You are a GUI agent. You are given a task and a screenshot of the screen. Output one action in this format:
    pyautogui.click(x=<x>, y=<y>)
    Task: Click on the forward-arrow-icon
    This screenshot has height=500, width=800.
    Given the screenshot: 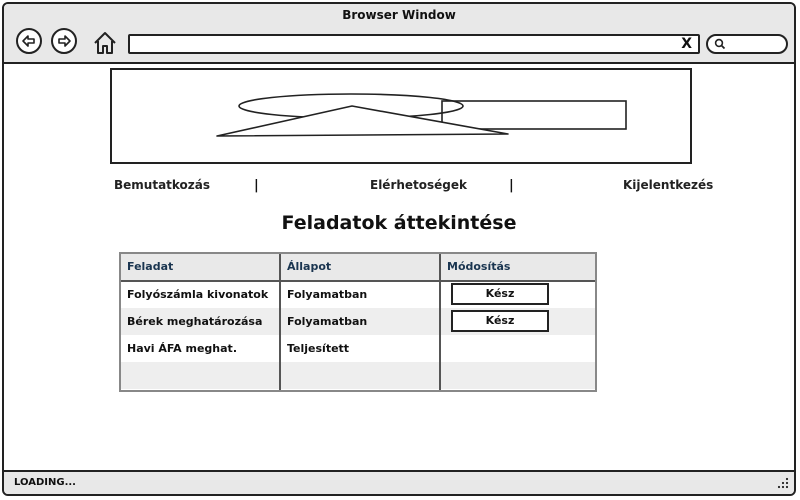 What is the action you would take?
    pyautogui.click(x=64, y=41)
    